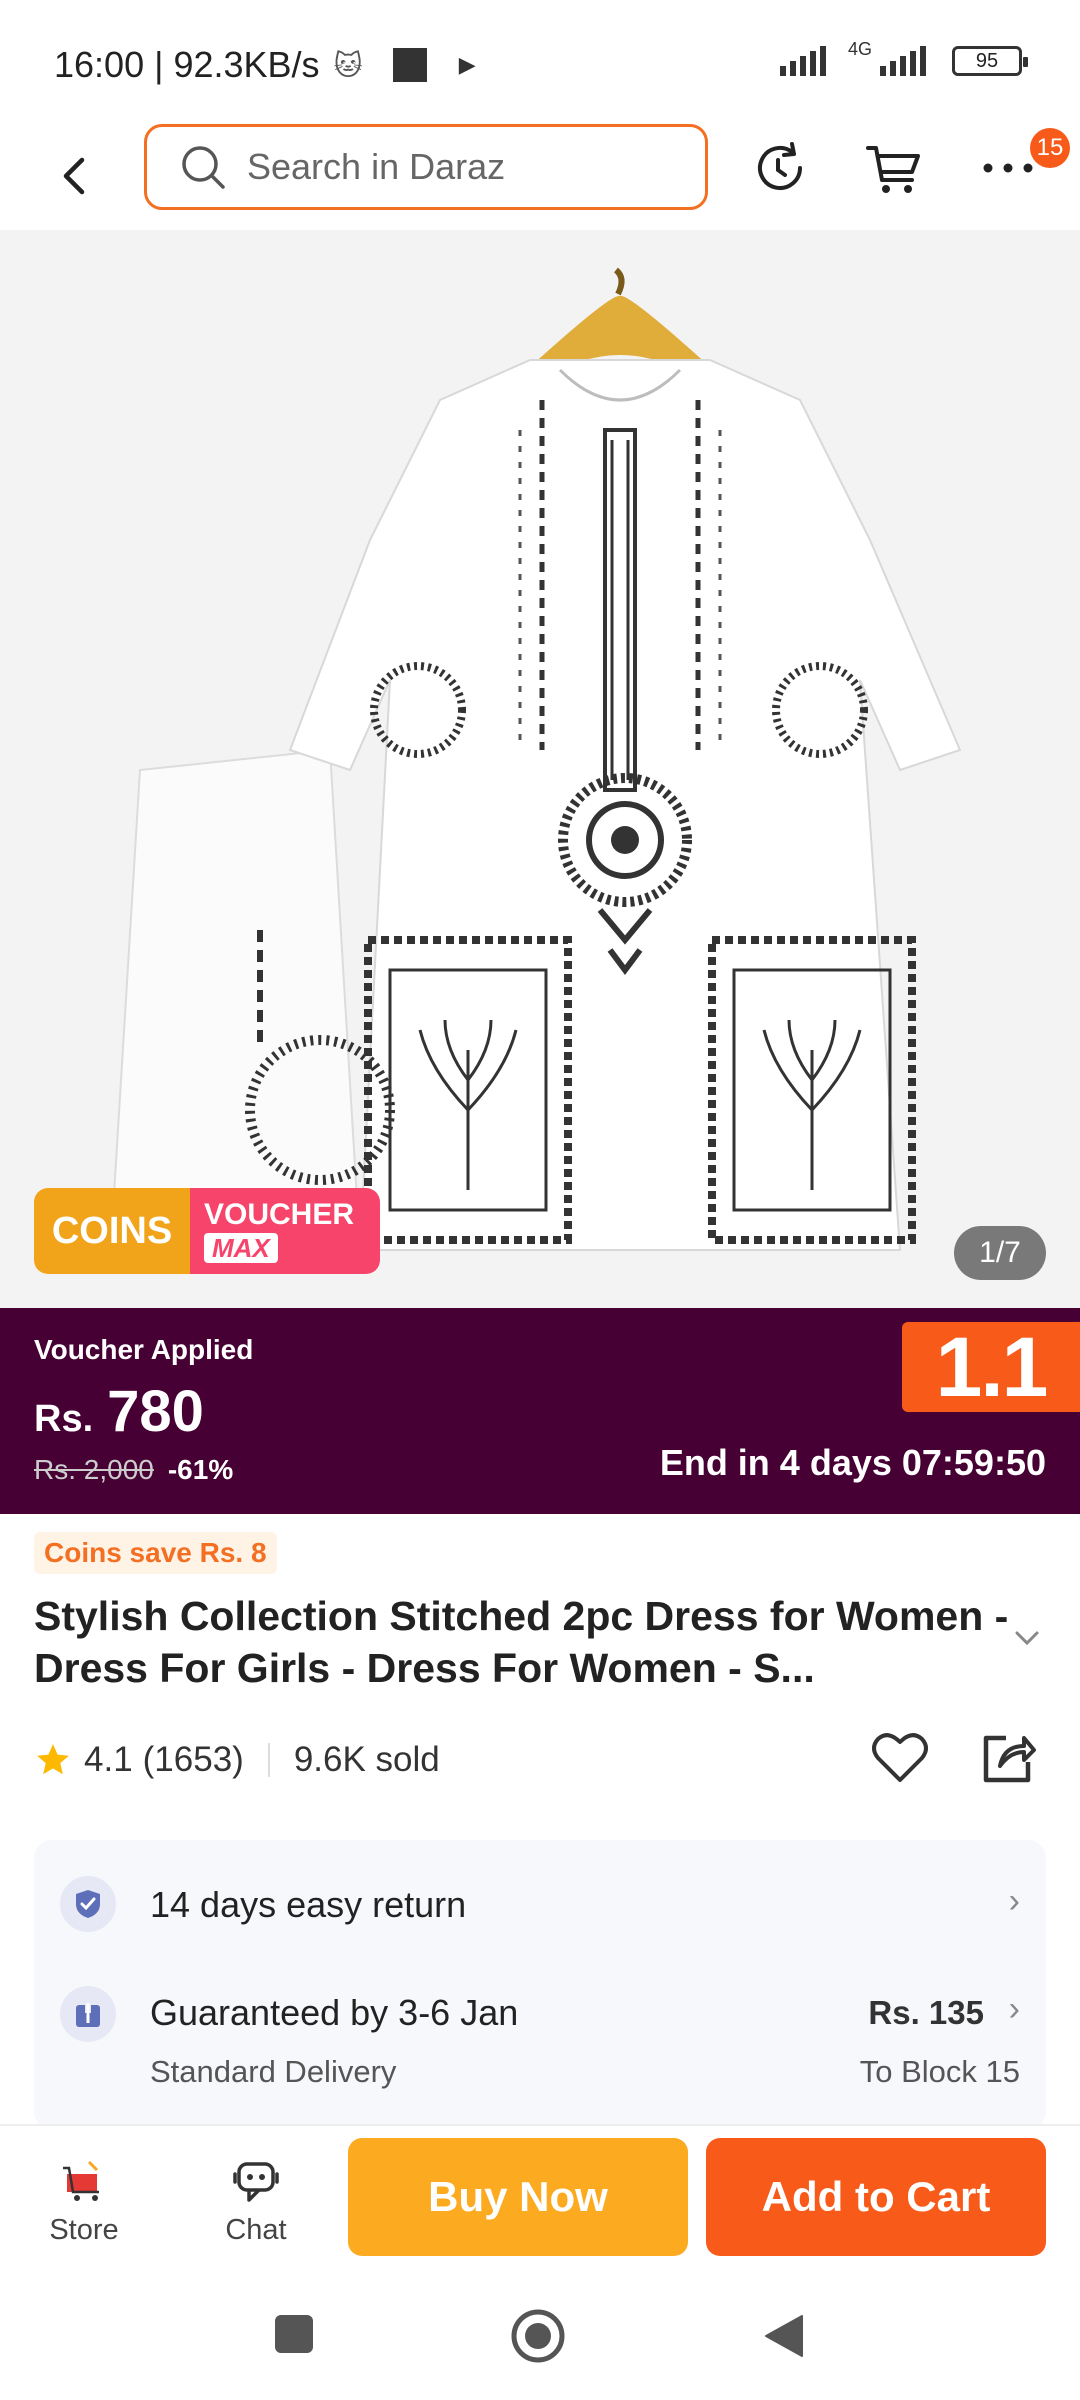 This screenshot has width=1080, height=2400. What do you see at coordinates (409, 65) in the screenshot?
I see `square-notification-icon` at bounding box center [409, 65].